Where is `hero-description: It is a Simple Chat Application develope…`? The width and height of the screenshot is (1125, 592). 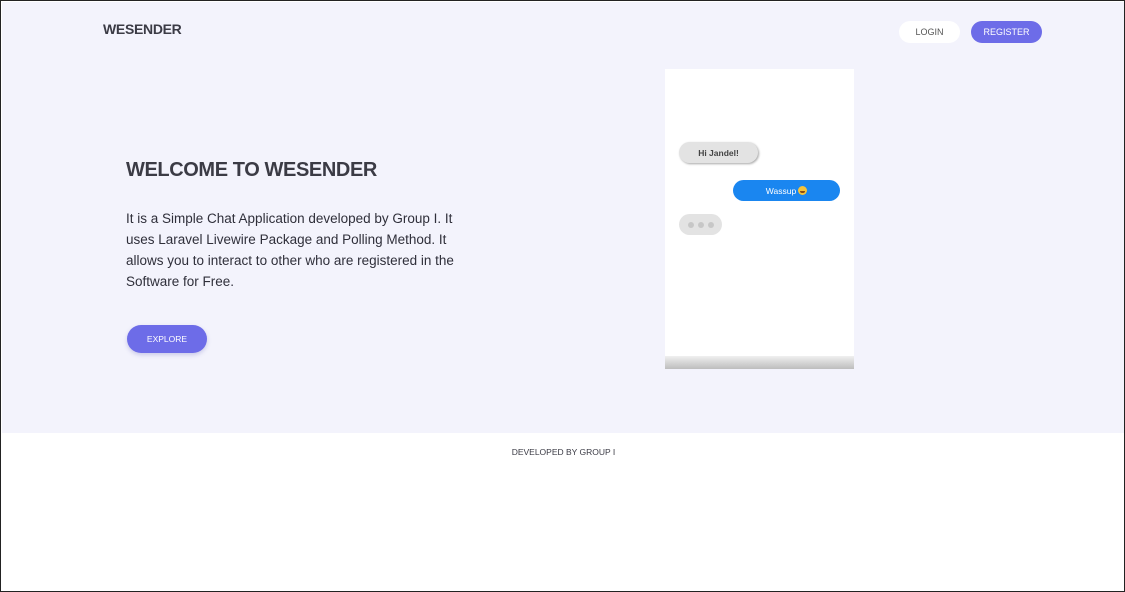 hero-description: It is a Simple Chat Application develope… is located at coordinates (290, 250).